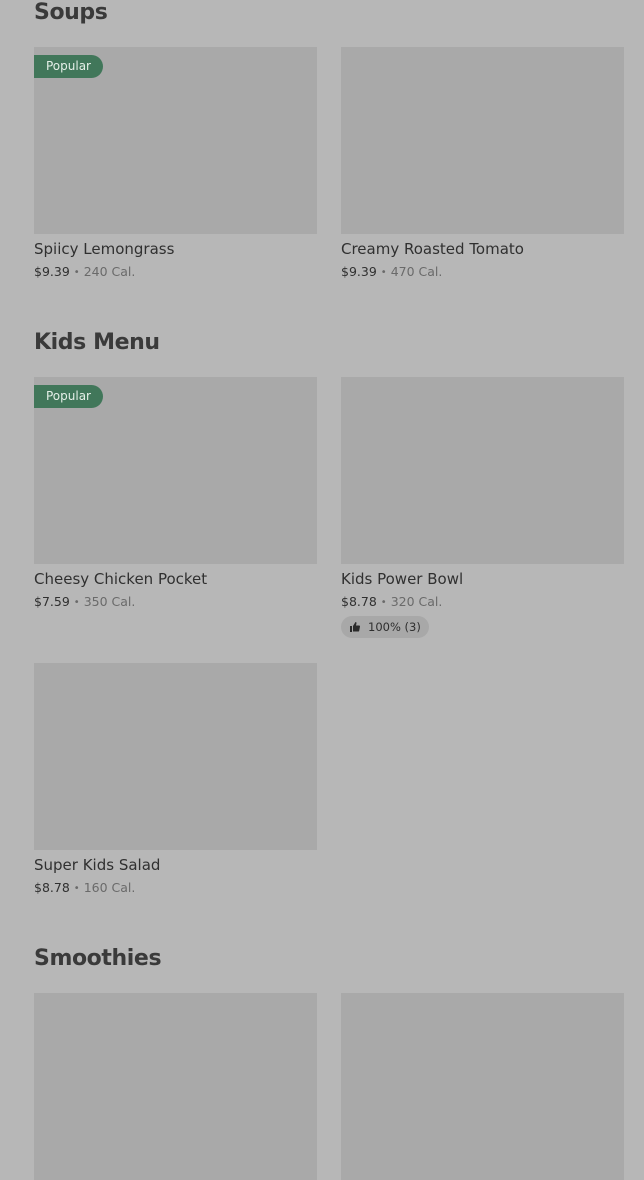 Image resolution: width=644 pixels, height=1180 pixels. I want to click on menu-item-card: Kids Power Bowl $8.78 • 320 Cal. 100% (3), so click(482, 507).